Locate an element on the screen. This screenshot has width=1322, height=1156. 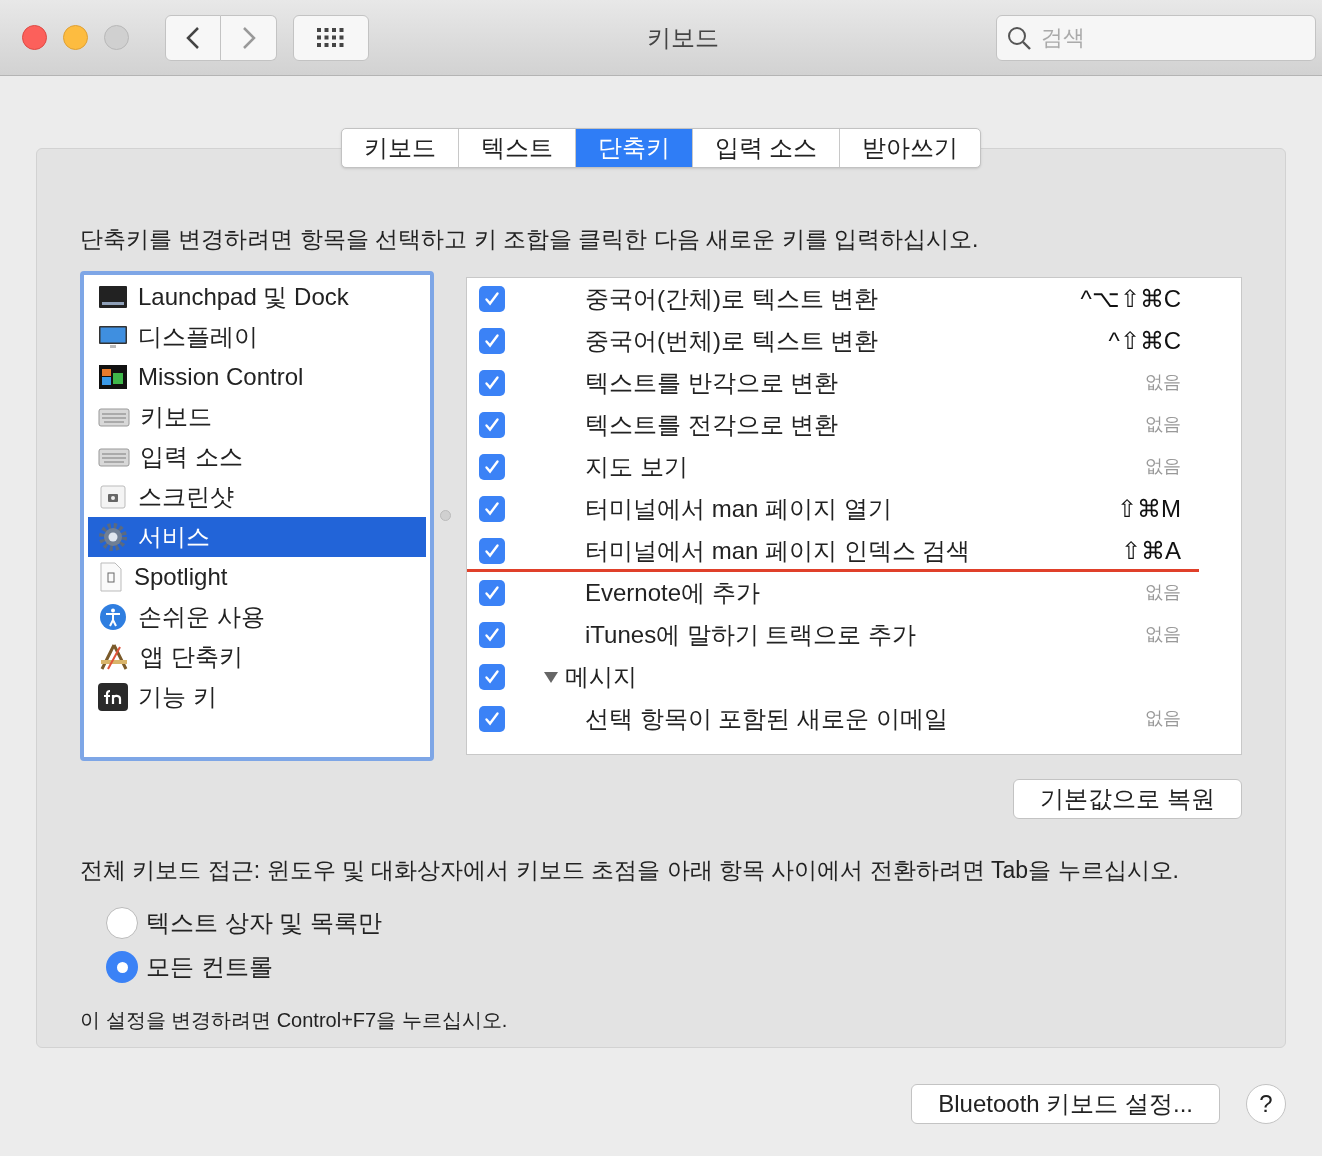
category-item: Launchpad 및 Dock is located at coordinates (257, 296).